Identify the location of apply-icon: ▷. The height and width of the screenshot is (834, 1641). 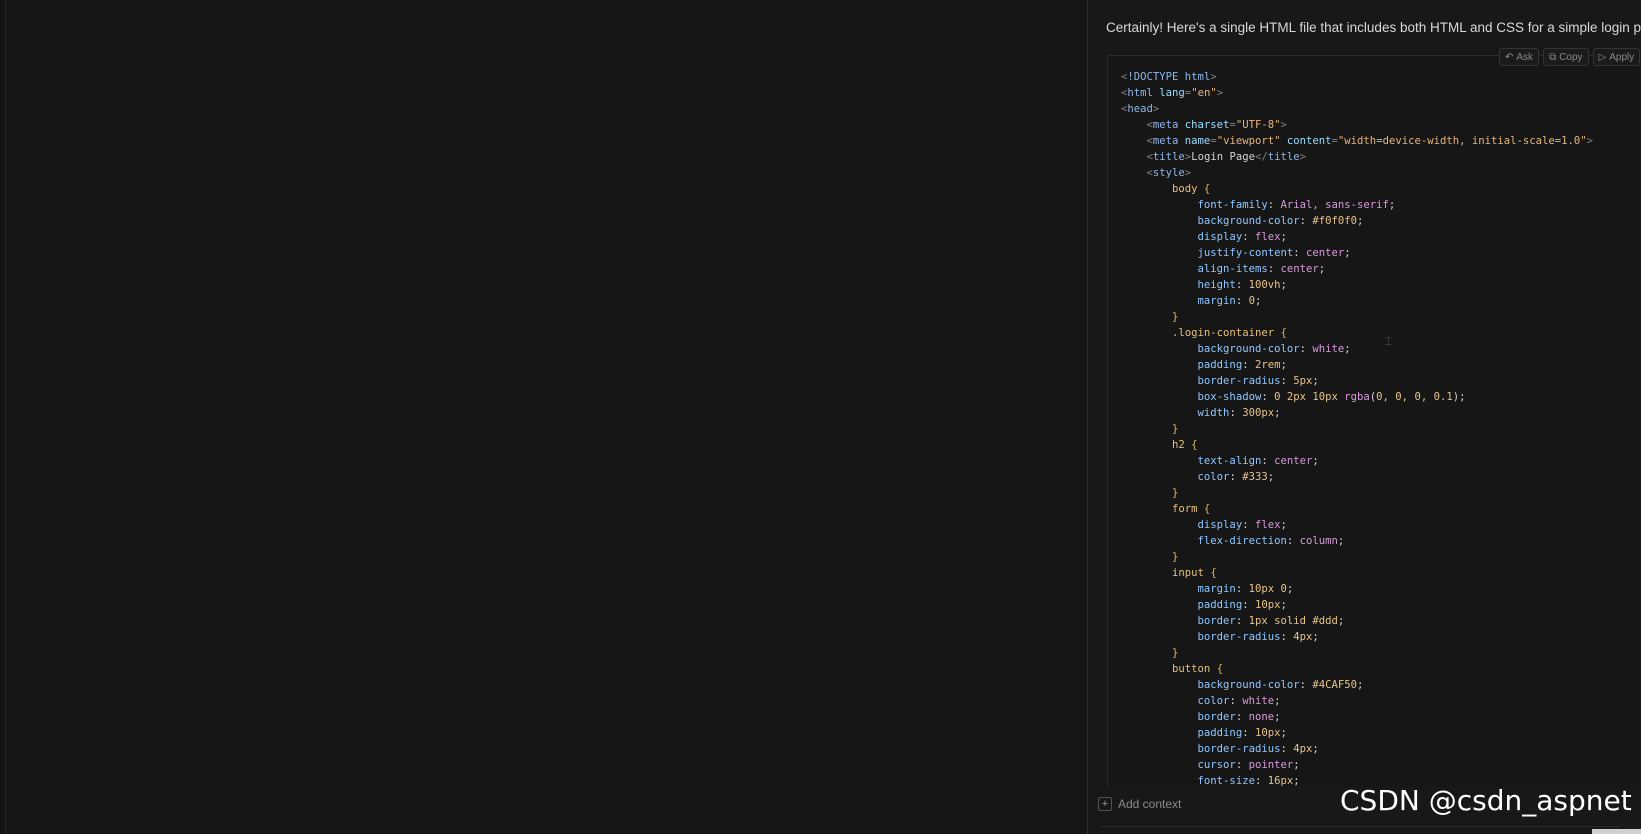
(1602, 57).